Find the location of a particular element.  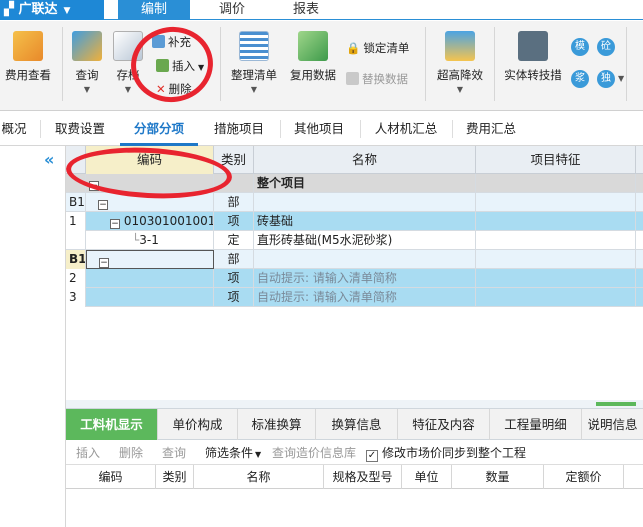

table-row: └3-1 定 直形砖基础(M5水泥砂浆) is located at coordinates (354, 240).